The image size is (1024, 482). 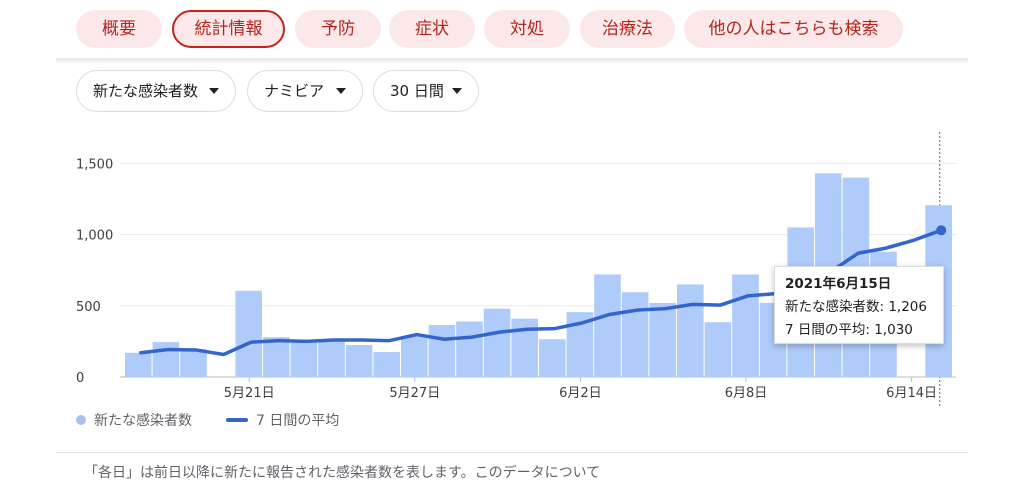 What do you see at coordinates (88, 307) in the screenshot?
I see `y-tick-label: 500` at bounding box center [88, 307].